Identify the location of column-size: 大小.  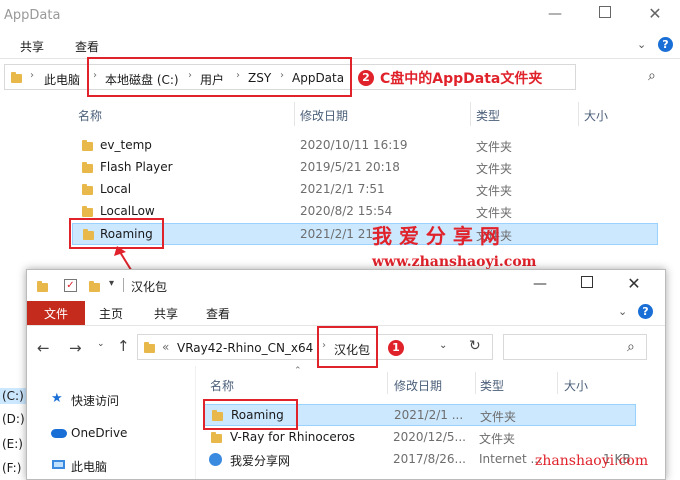
(576, 385).